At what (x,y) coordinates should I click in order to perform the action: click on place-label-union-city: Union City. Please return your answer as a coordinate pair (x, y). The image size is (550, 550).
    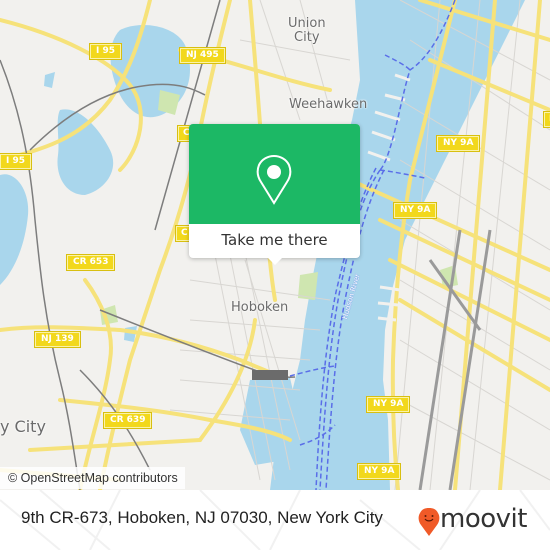
    Looking at the image, I should click on (307, 30).